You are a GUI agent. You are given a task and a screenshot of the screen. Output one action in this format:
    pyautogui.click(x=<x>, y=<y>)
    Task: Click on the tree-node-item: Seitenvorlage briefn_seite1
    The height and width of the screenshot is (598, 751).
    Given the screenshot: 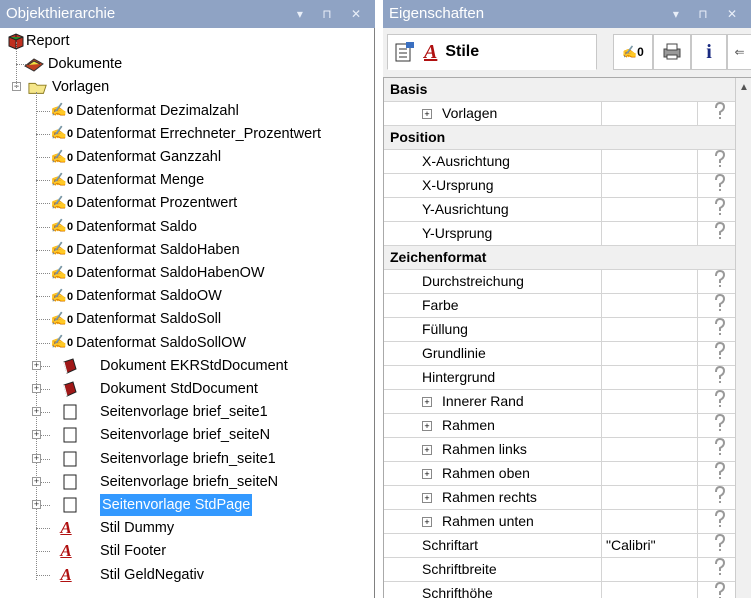 What is the action you would take?
    pyautogui.click(x=187, y=459)
    